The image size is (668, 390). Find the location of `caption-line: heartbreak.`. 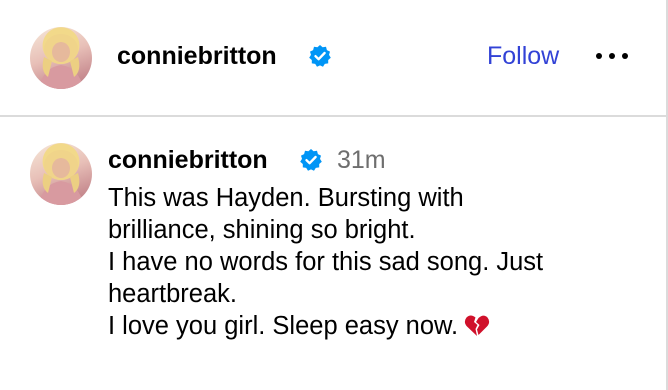

caption-line: heartbreak. is located at coordinates (172, 294).